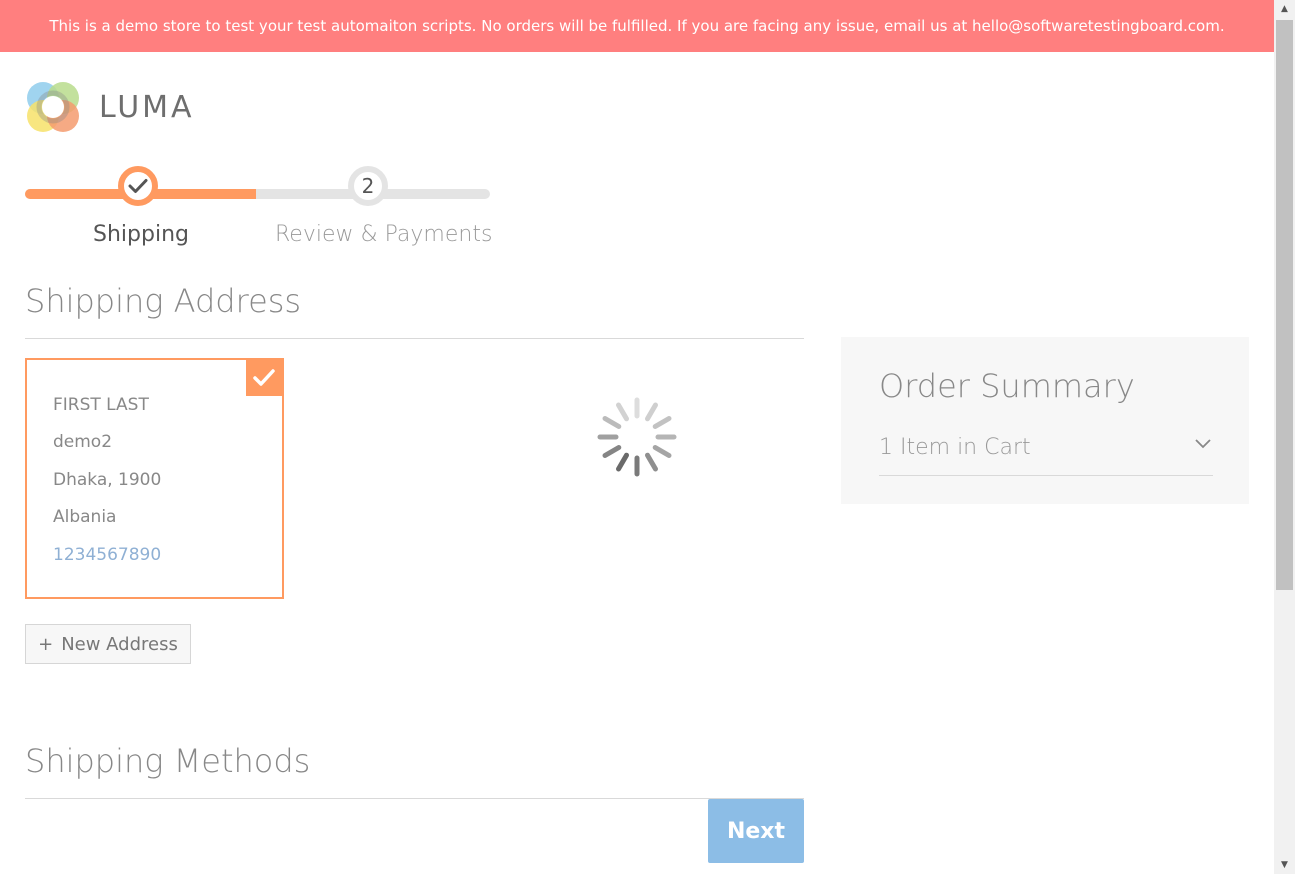 Image resolution: width=1295 pixels, height=874 pixels. I want to click on order-summary-title: Order Summary, so click(1007, 386).